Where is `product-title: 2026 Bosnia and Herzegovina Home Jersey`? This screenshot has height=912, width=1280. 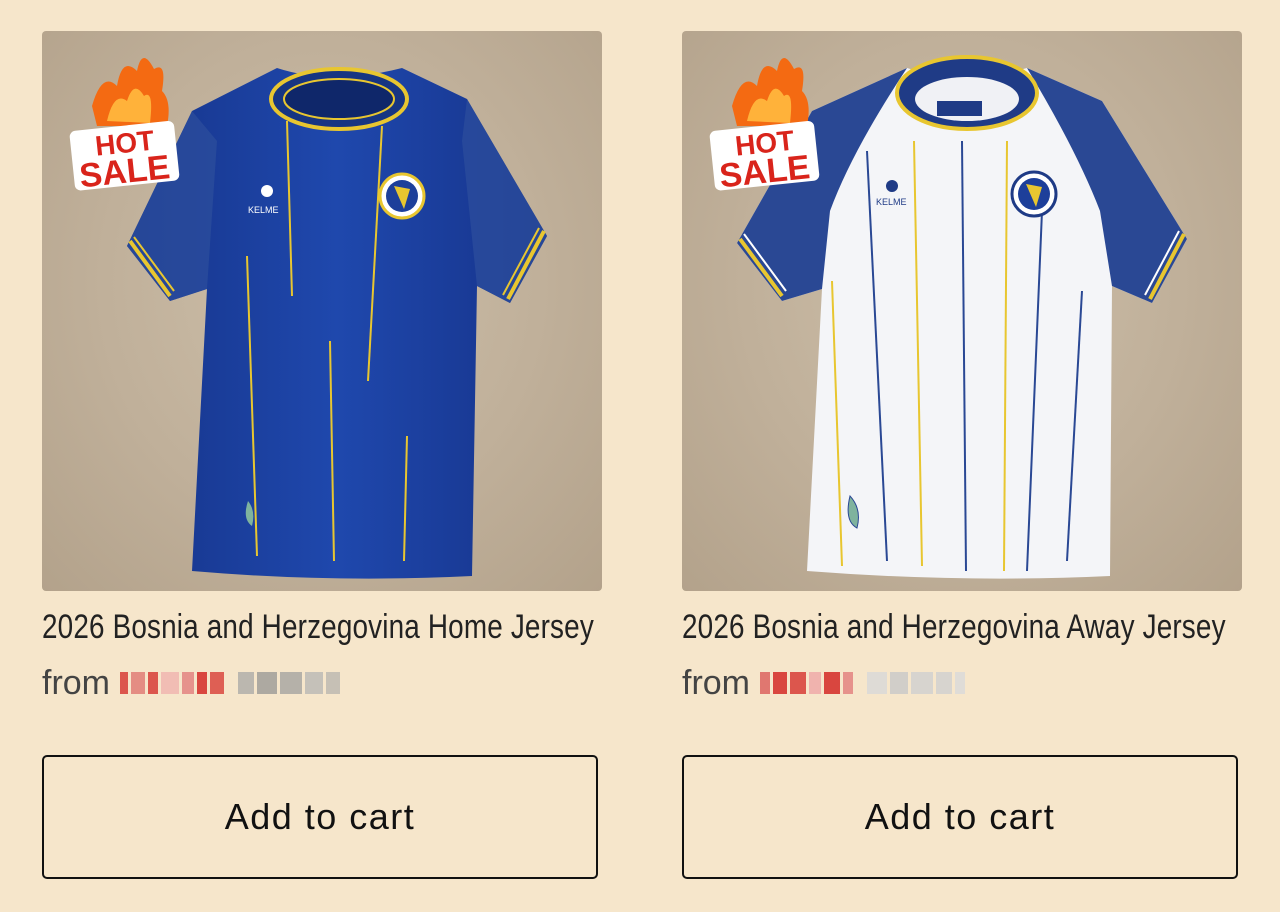
product-title: 2026 Bosnia and Herzegovina Home Jersey is located at coordinates (318, 627).